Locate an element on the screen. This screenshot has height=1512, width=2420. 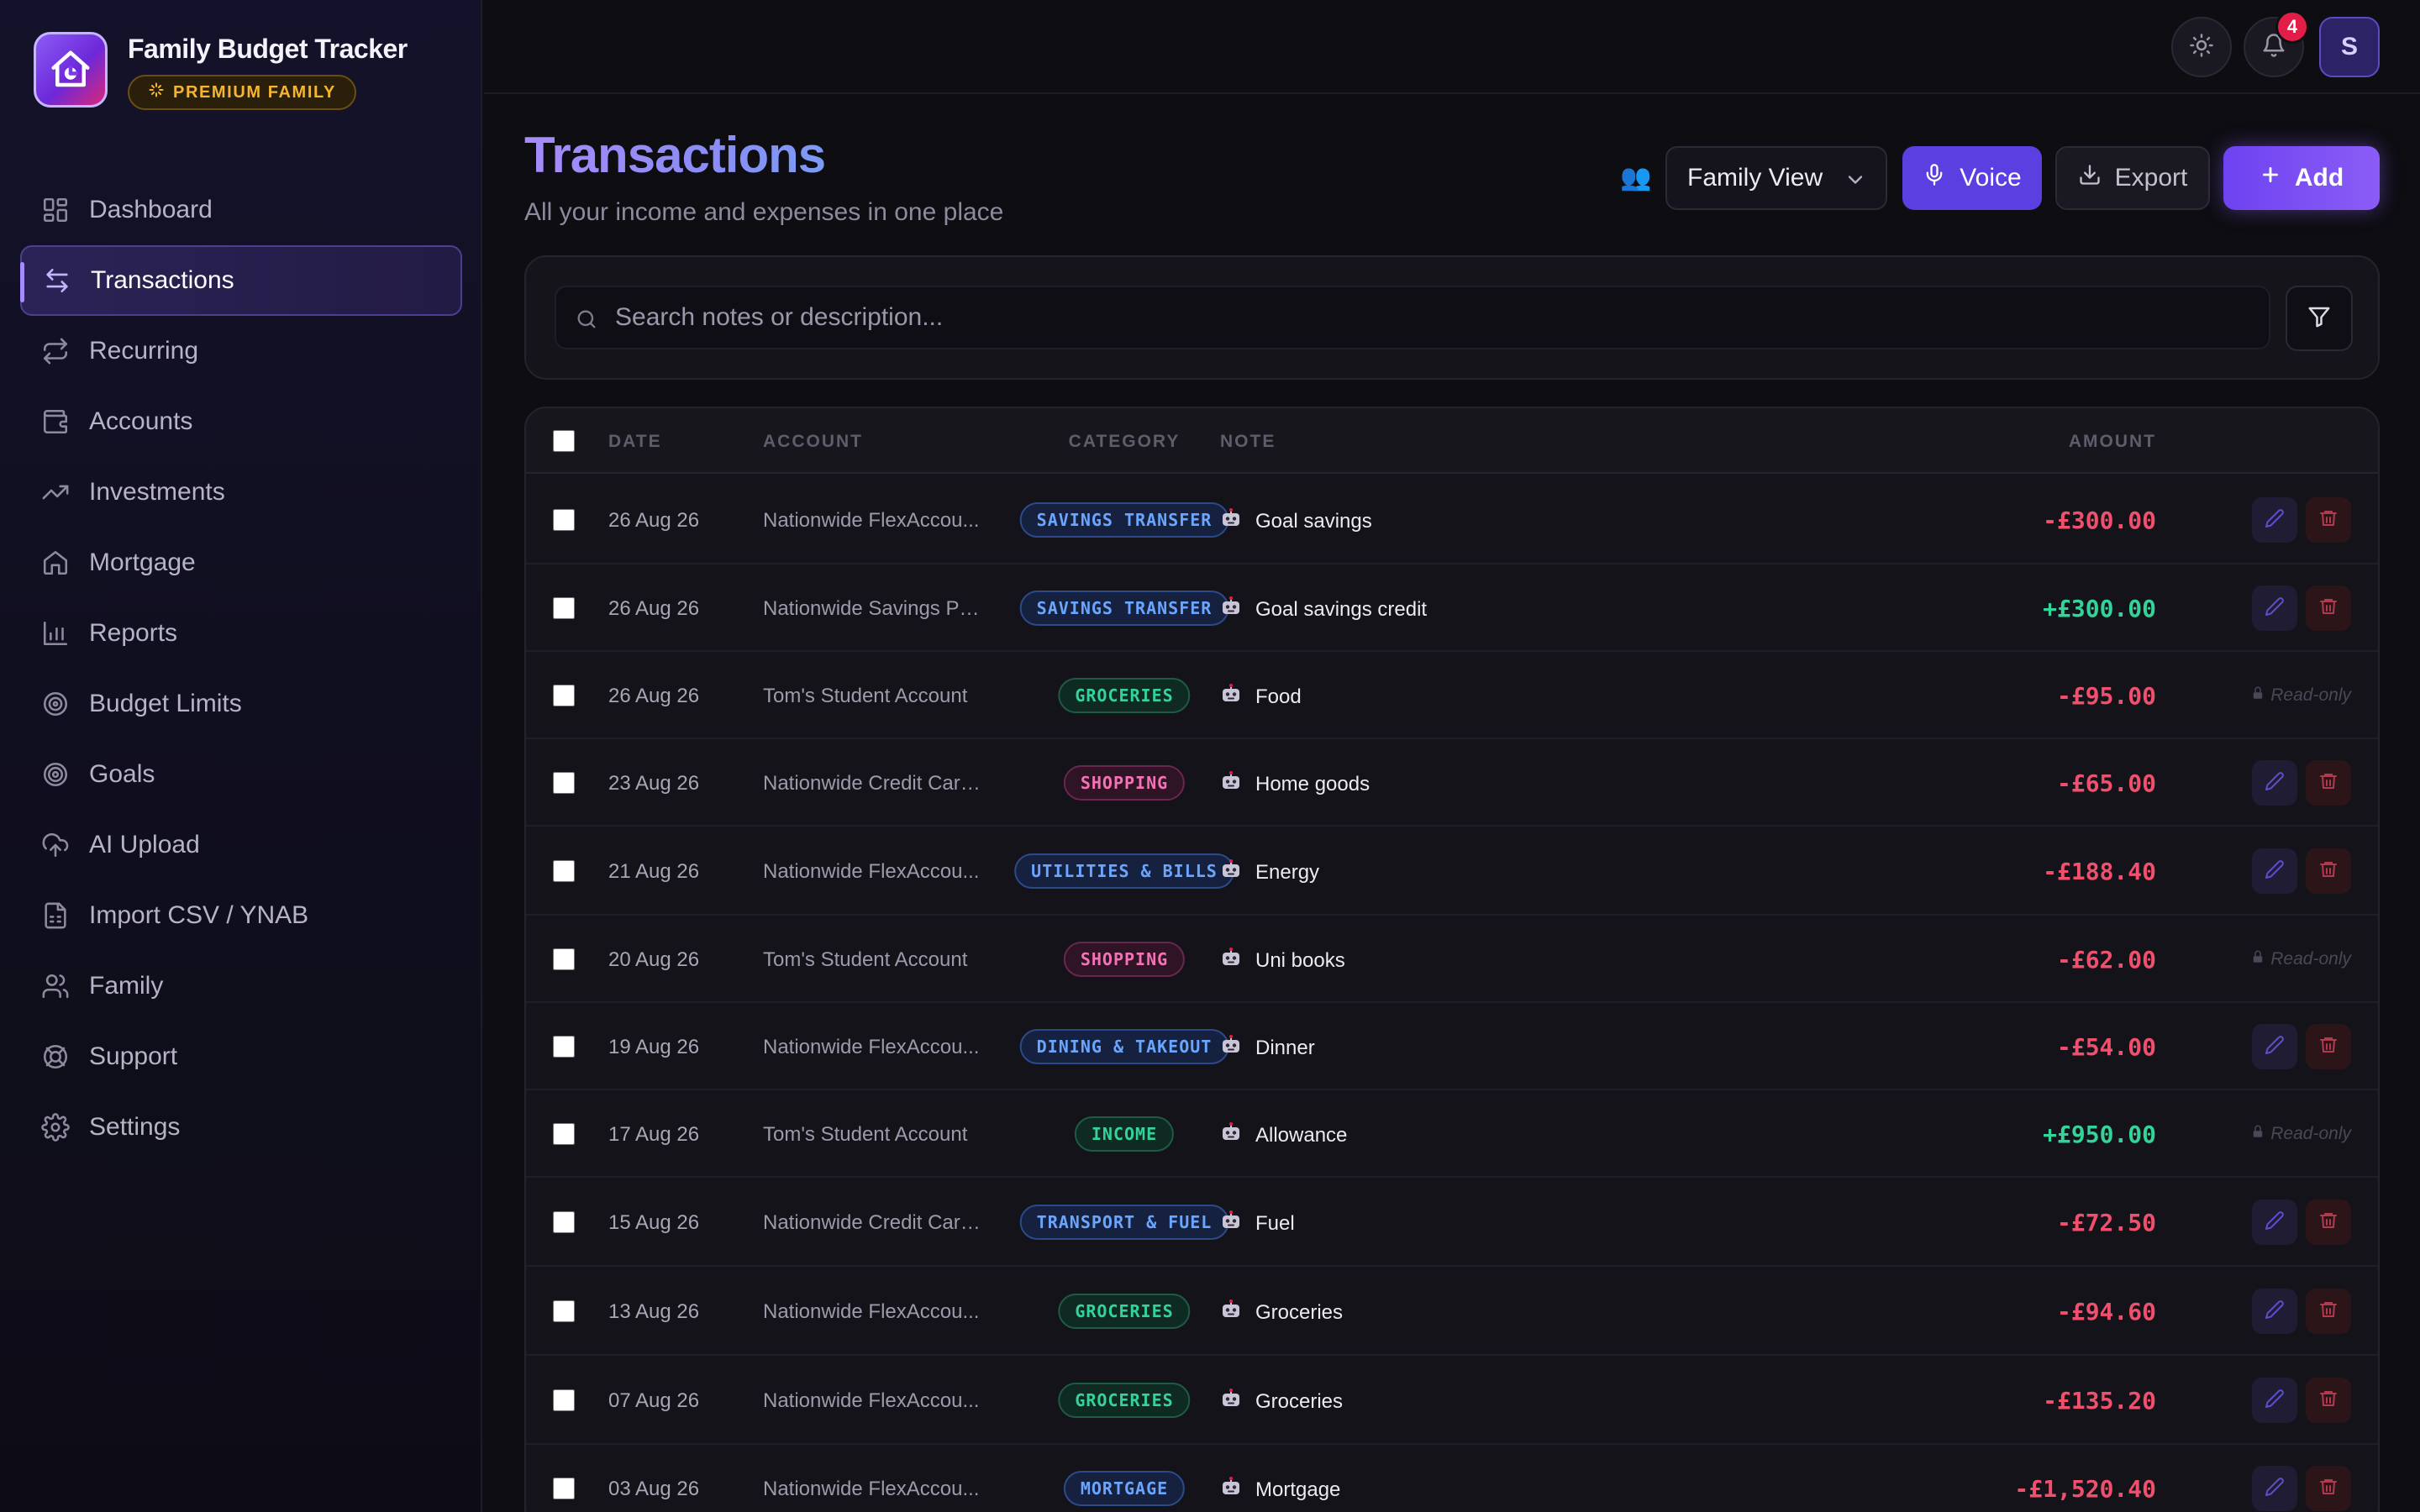
sidebar-item-transactions: Transactions is located at coordinates (241, 280).